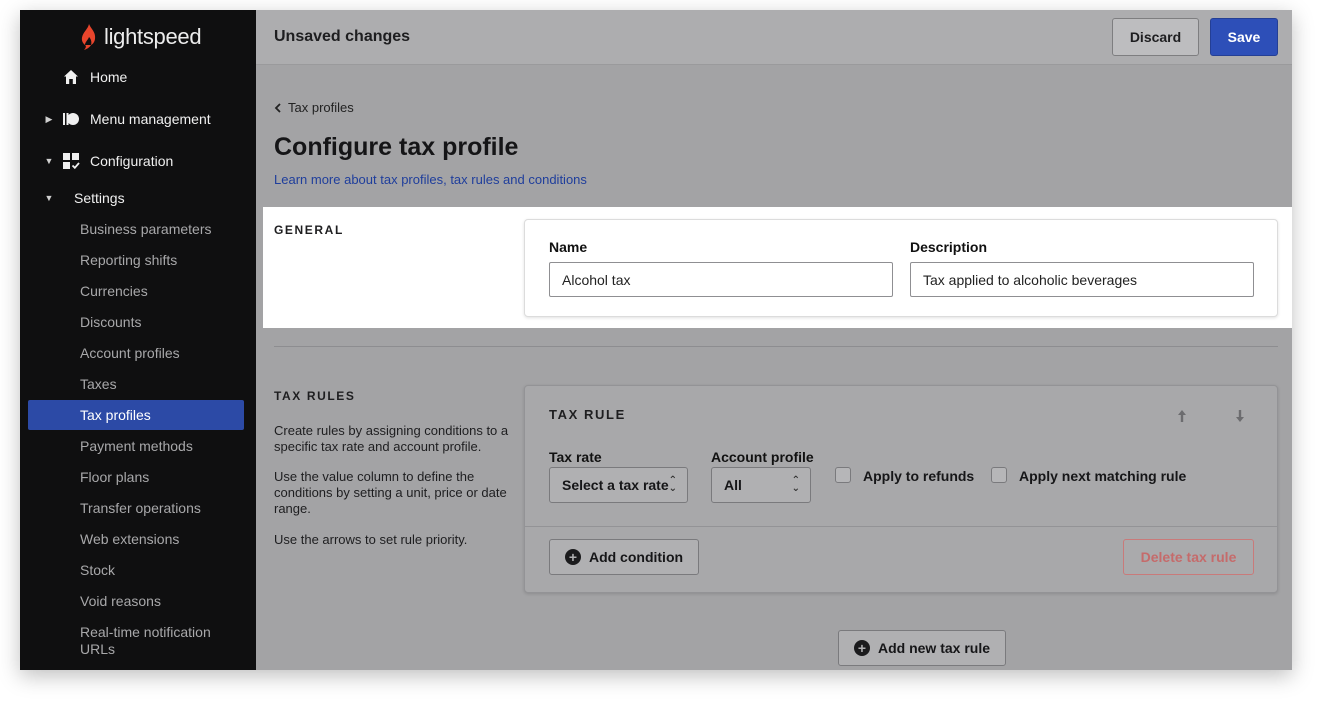 This screenshot has height=710, width=1322. What do you see at coordinates (136, 260) in the screenshot?
I see `sidebar-item-reporting-shifts: Reporting shifts` at bounding box center [136, 260].